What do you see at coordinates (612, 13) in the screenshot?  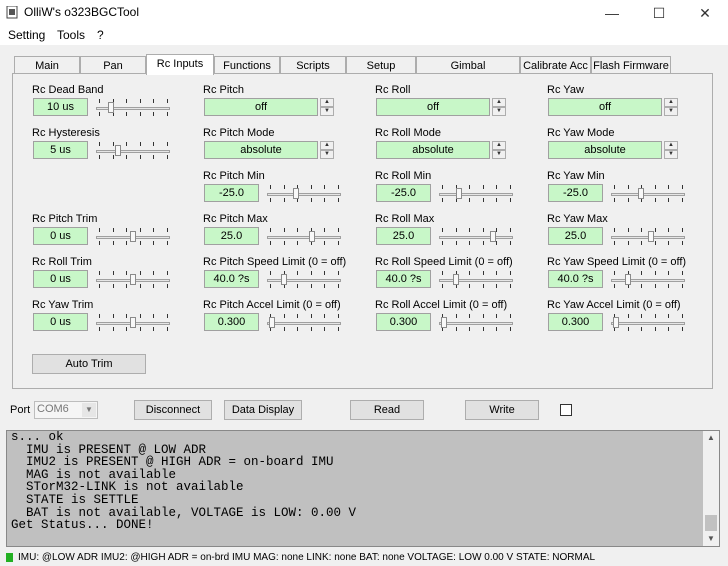 I see `minimize-button: —` at bounding box center [612, 13].